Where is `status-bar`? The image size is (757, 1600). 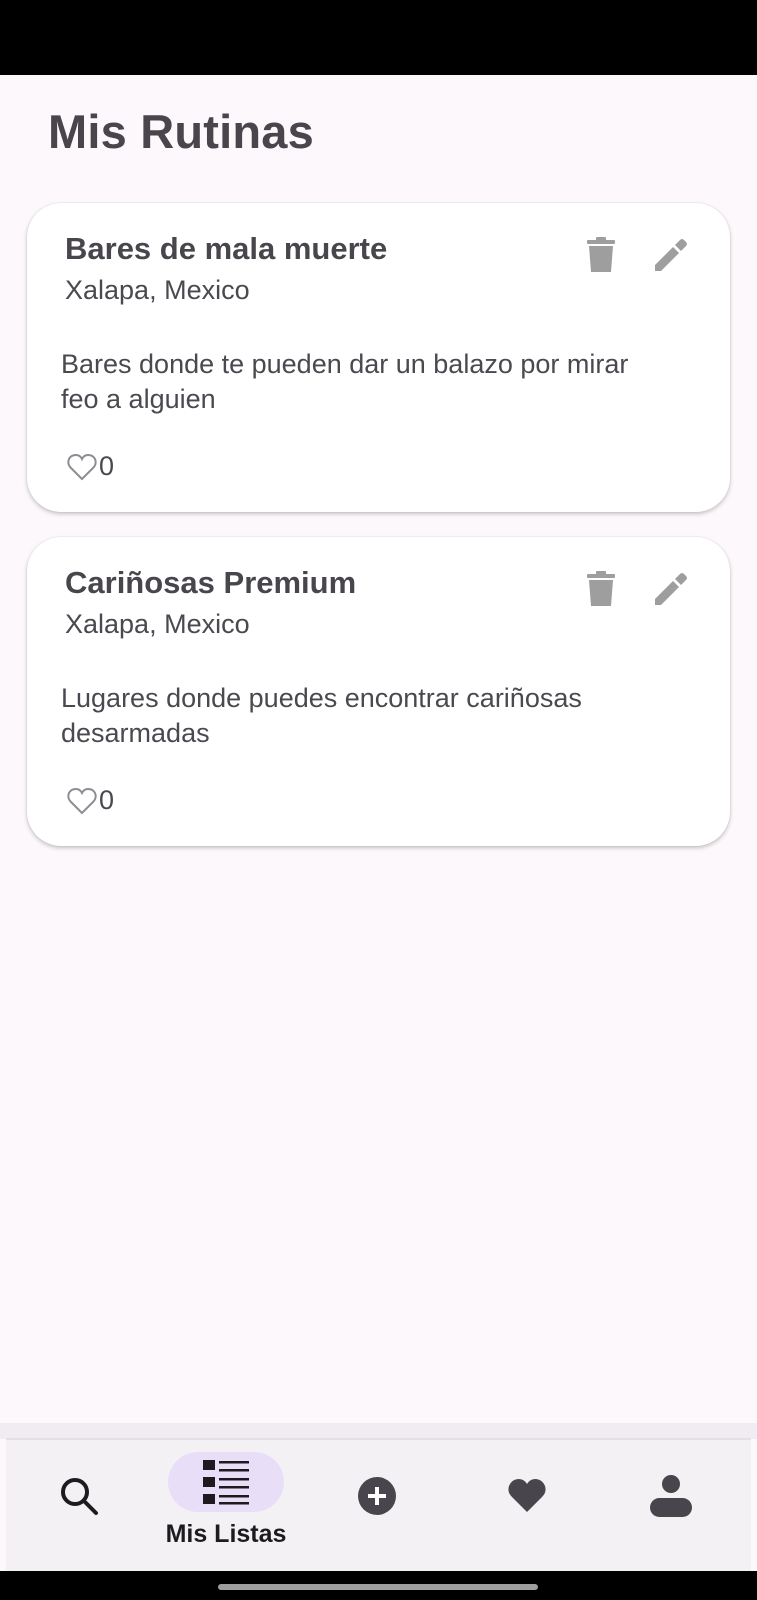 status-bar is located at coordinates (378, 37).